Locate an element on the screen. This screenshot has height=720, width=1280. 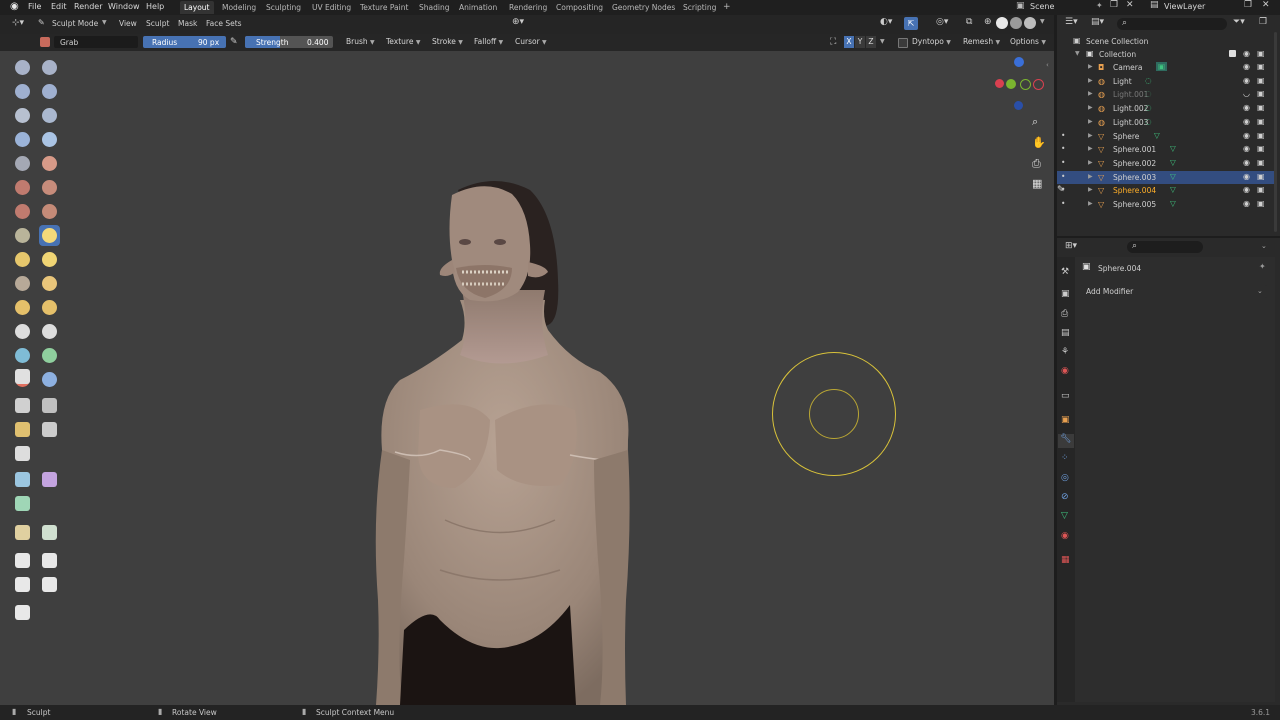
texture-tab-icon: ▦ is located at coordinates (1065, 560).